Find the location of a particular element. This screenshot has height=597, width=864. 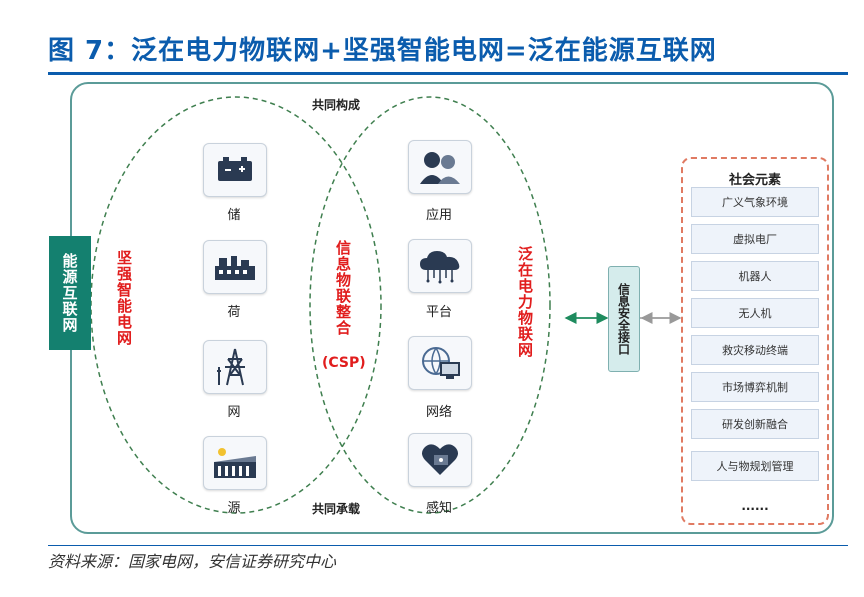

battery-icon is located at coordinates (235, 170).